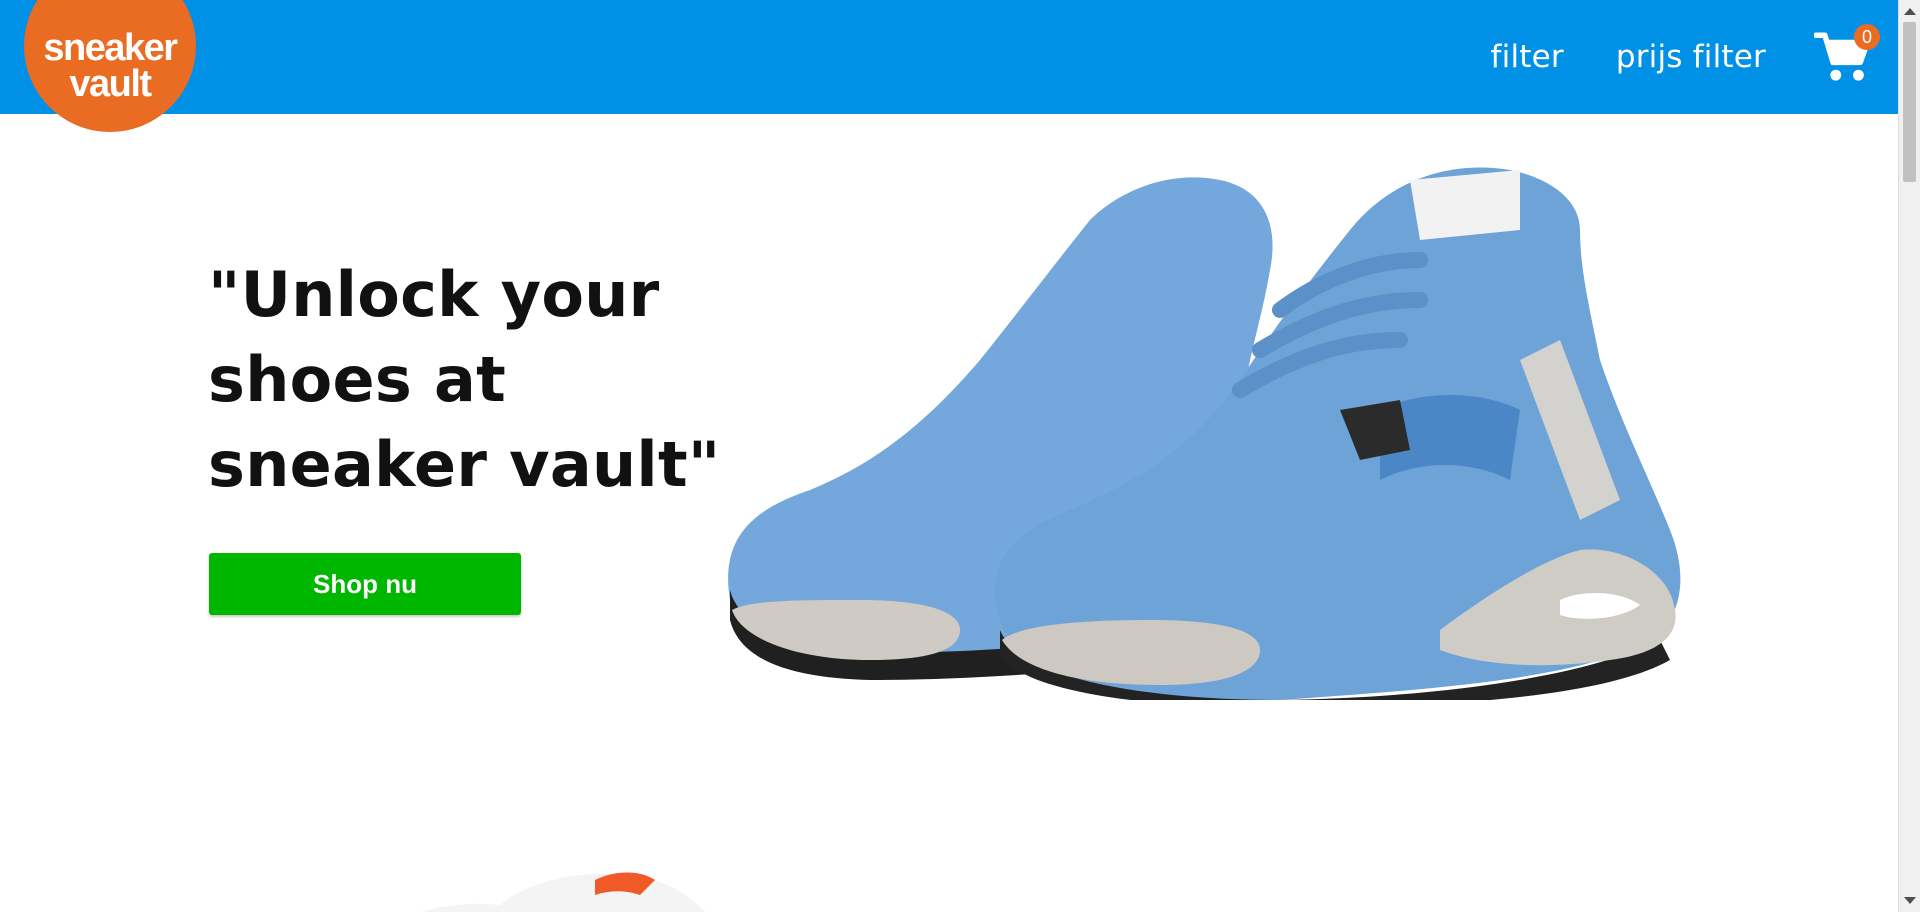  I want to click on logo-line-1: sneaker, so click(110, 47).